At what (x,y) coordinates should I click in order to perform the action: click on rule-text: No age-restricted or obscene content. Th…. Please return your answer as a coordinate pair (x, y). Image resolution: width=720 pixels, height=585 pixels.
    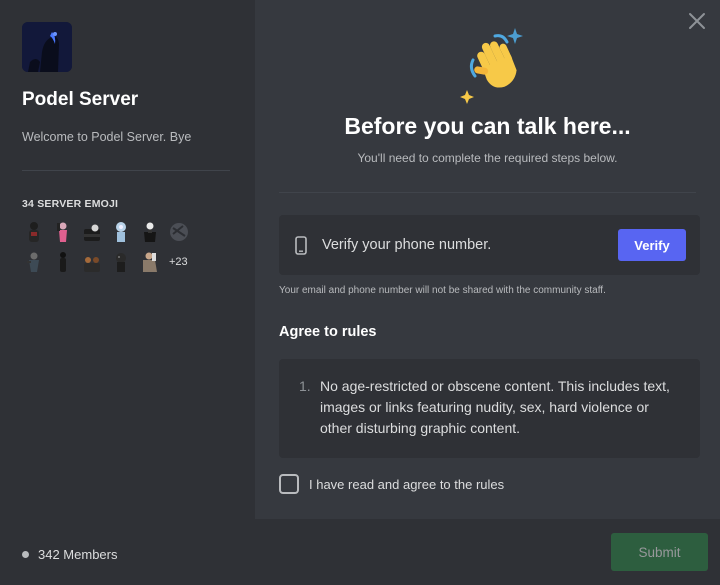
    Looking at the image, I should click on (495, 407).